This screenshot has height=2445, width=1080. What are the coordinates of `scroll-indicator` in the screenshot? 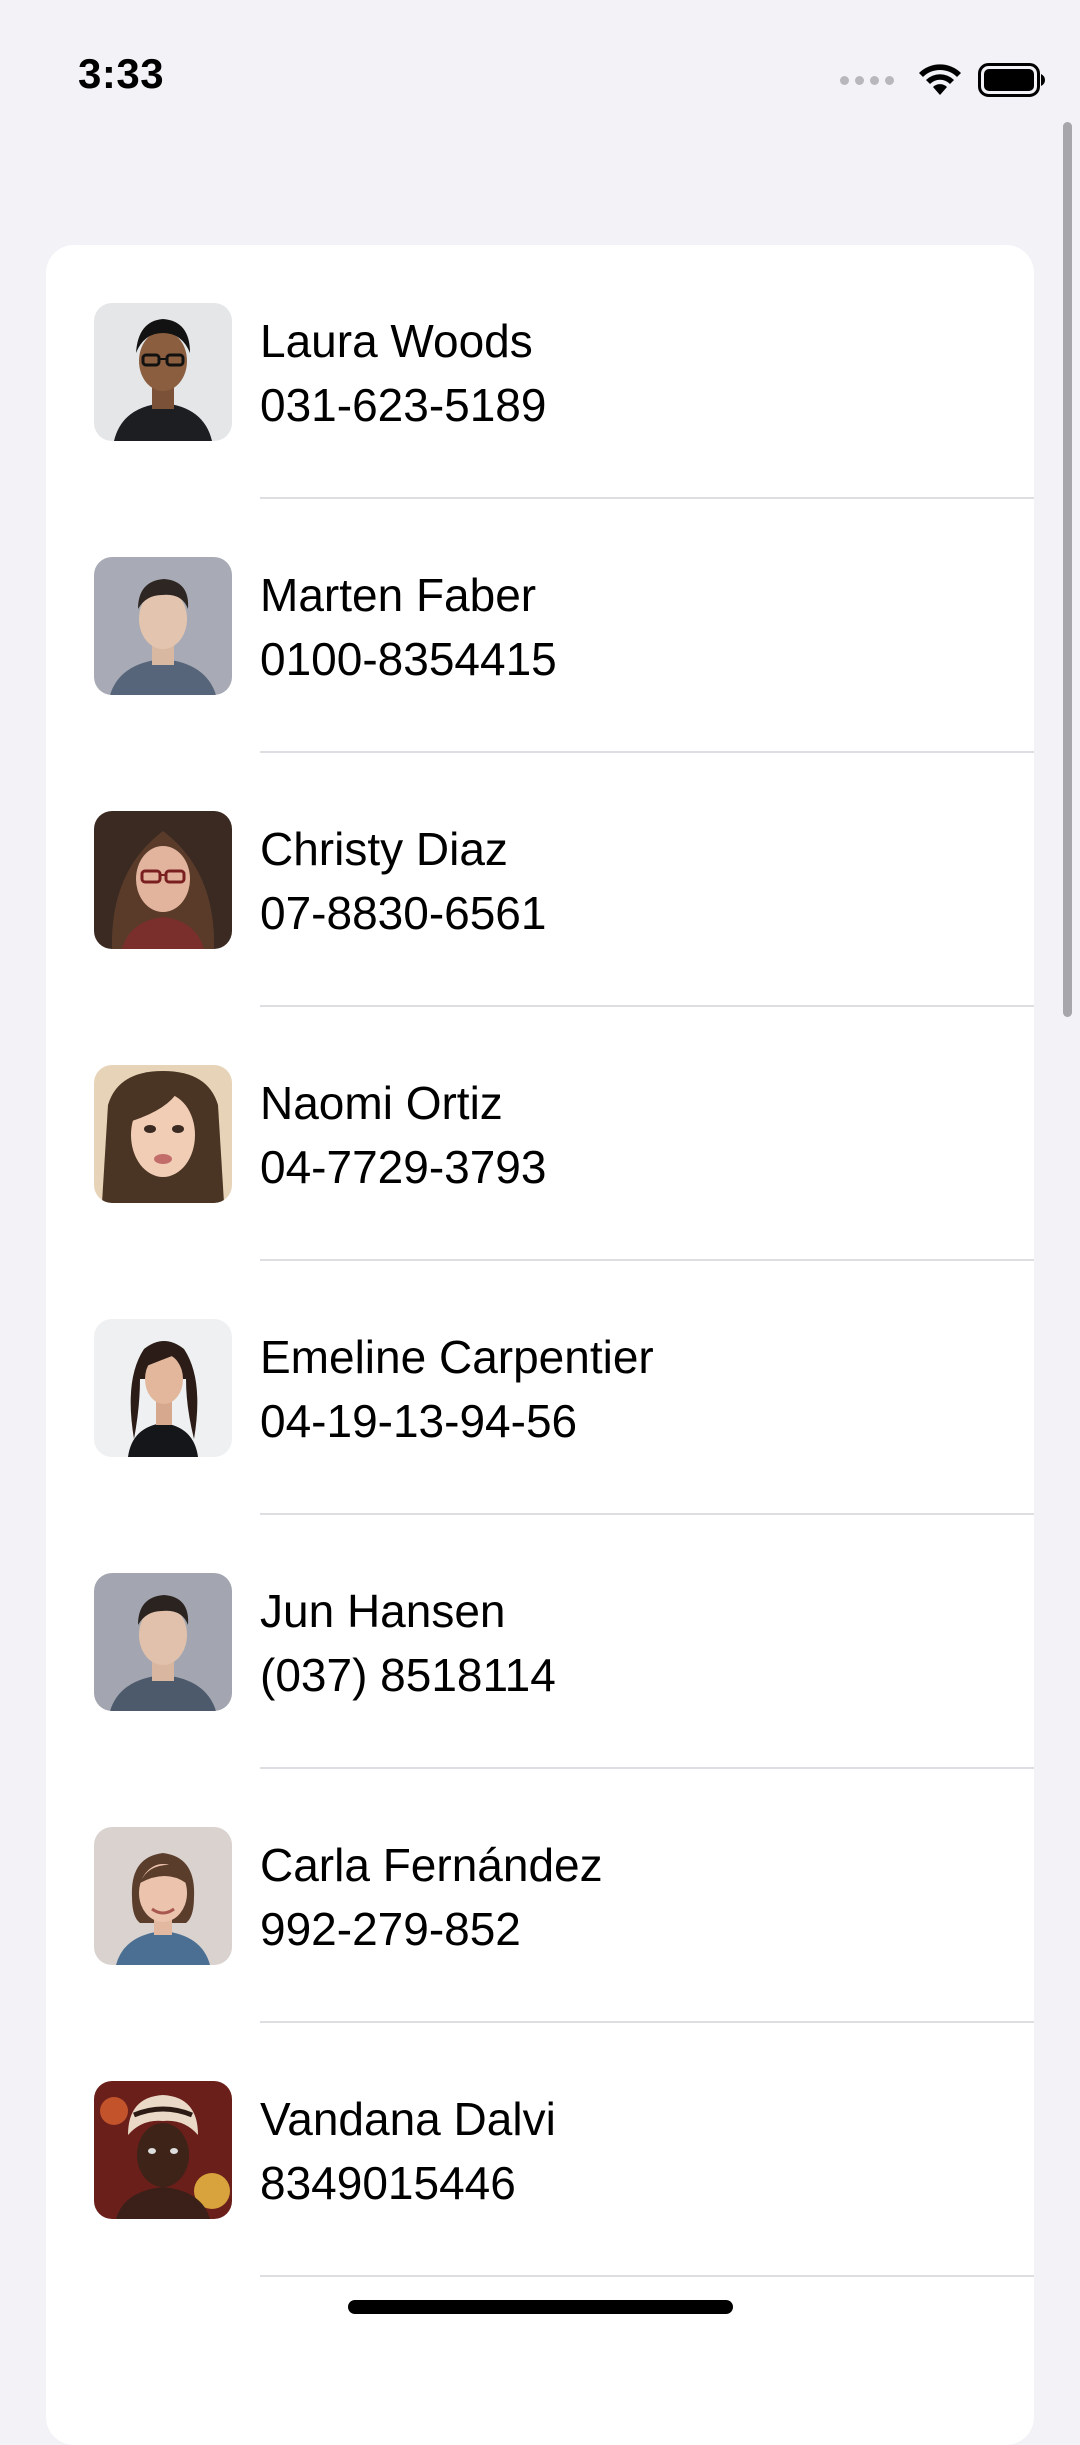 It's located at (1067, 569).